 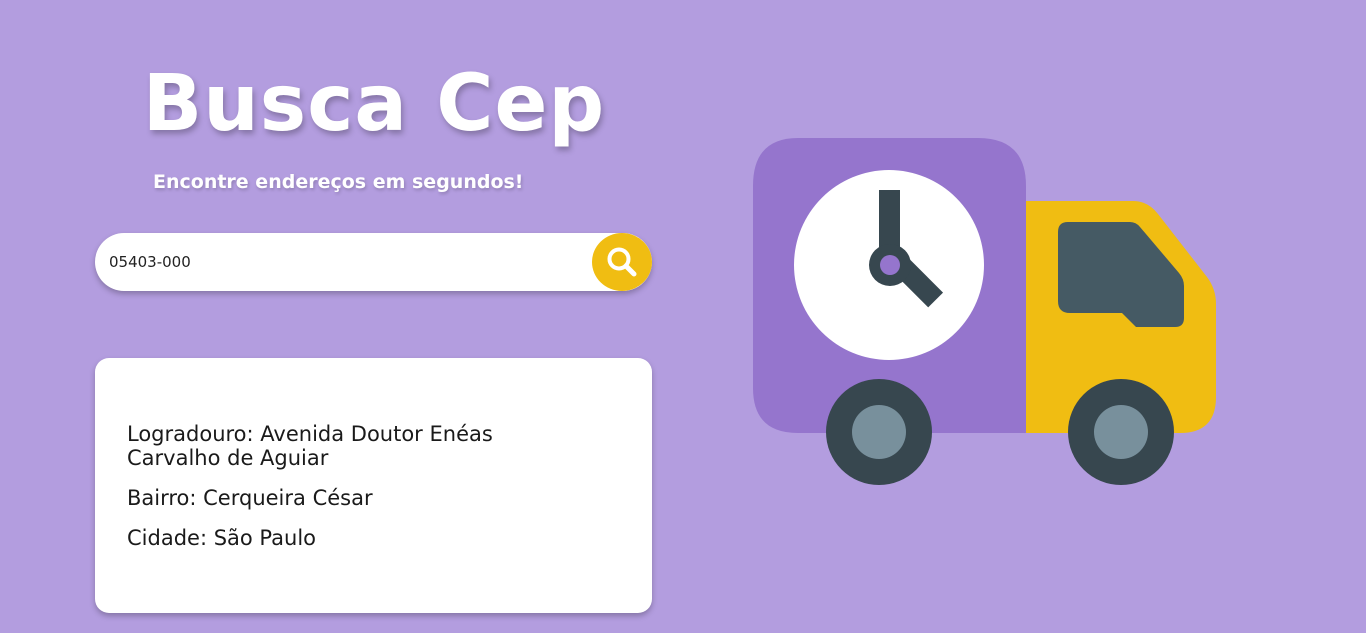 I want to click on search-icon, so click(x=622, y=262).